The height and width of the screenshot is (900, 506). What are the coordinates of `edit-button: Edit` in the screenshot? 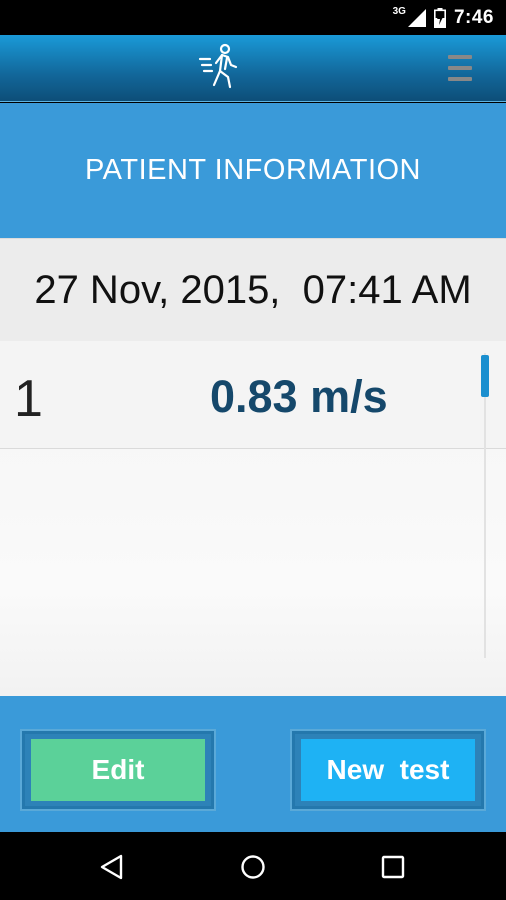 It's located at (118, 770).